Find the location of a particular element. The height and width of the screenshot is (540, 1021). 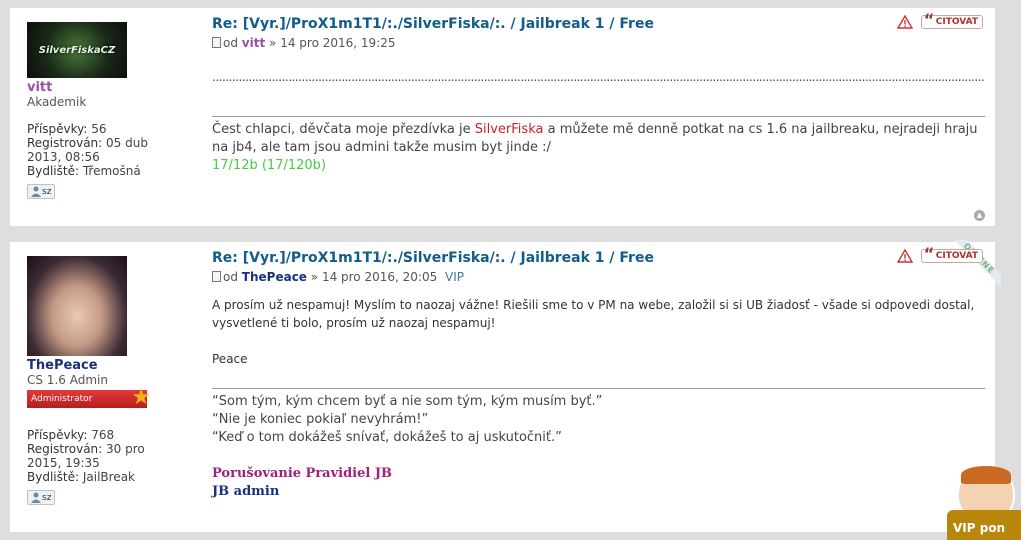

post-date: » 14 pro 2016, 19:25 is located at coordinates (332, 43).